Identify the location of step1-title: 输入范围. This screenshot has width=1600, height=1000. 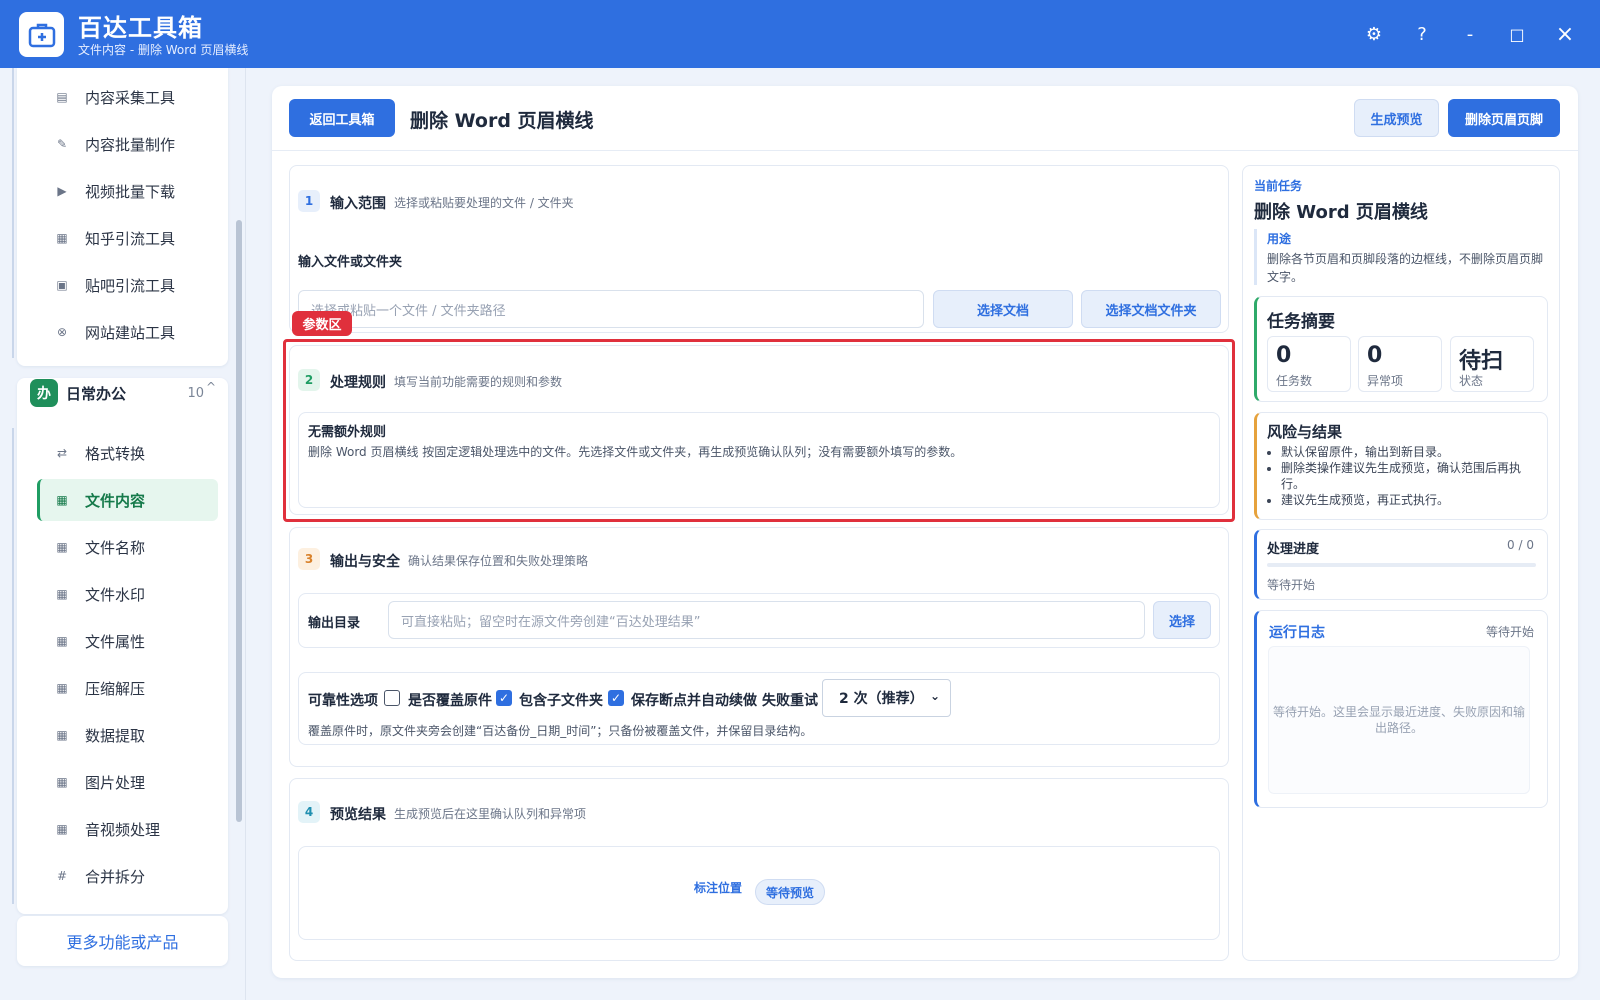
(358, 204).